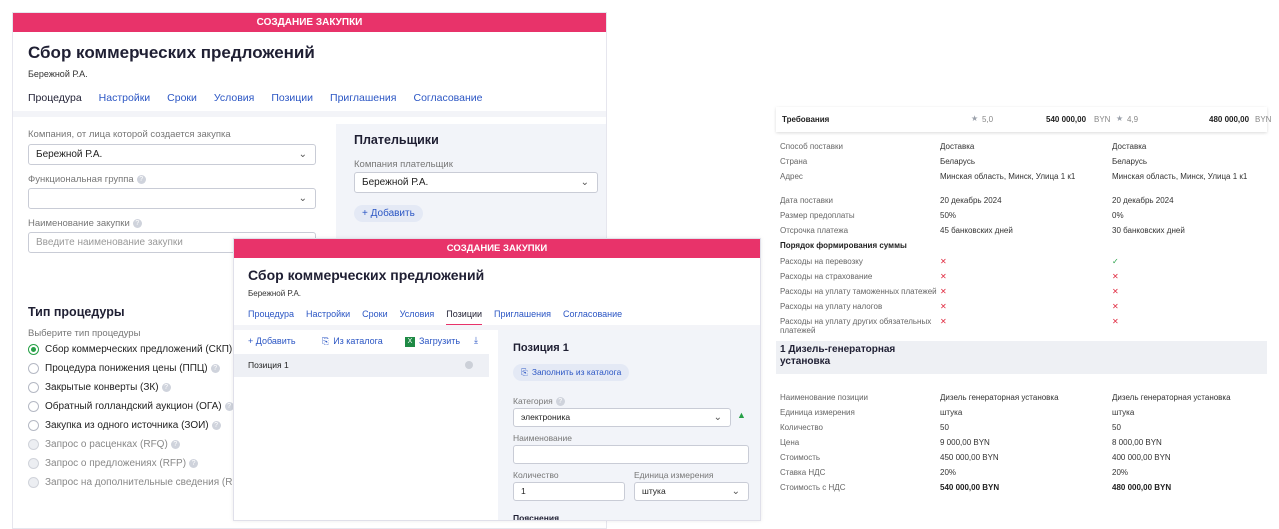 The image size is (1279, 529). What do you see at coordinates (172, 154) in the screenshot?
I see `company-select: Бережной Р.А. ⌄` at bounding box center [172, 154].